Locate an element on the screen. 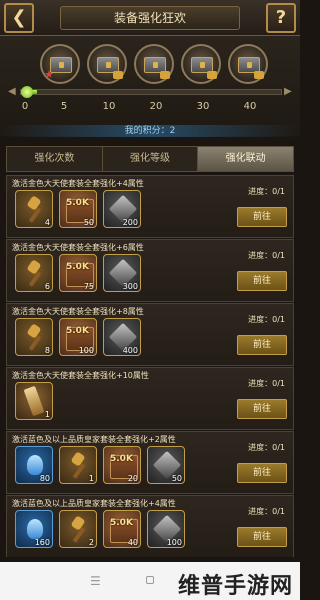  progress-knob is located at coordinates (27, 92).